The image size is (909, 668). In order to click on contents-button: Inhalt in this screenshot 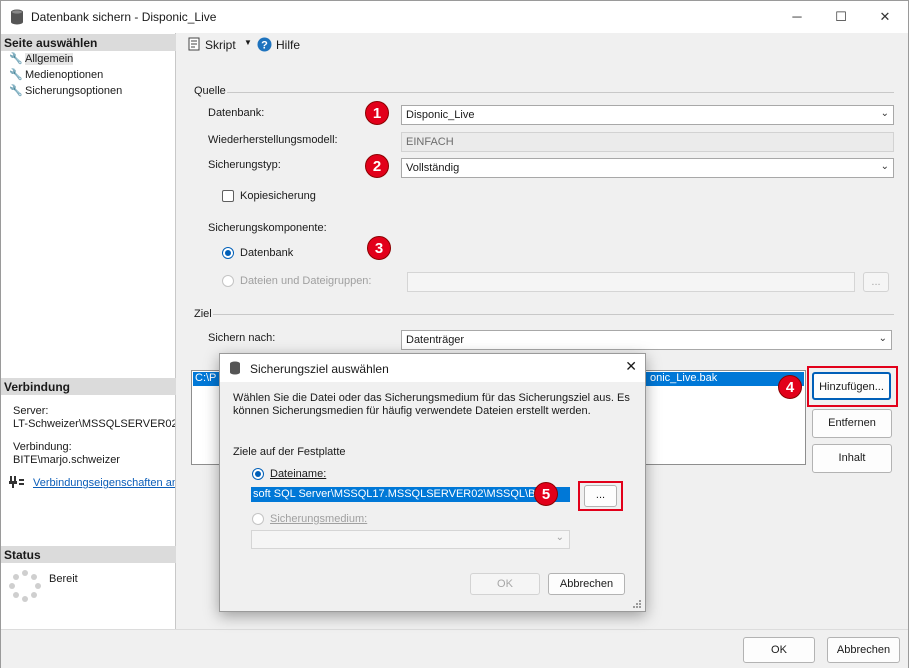, I will do `click(852, 458)`.